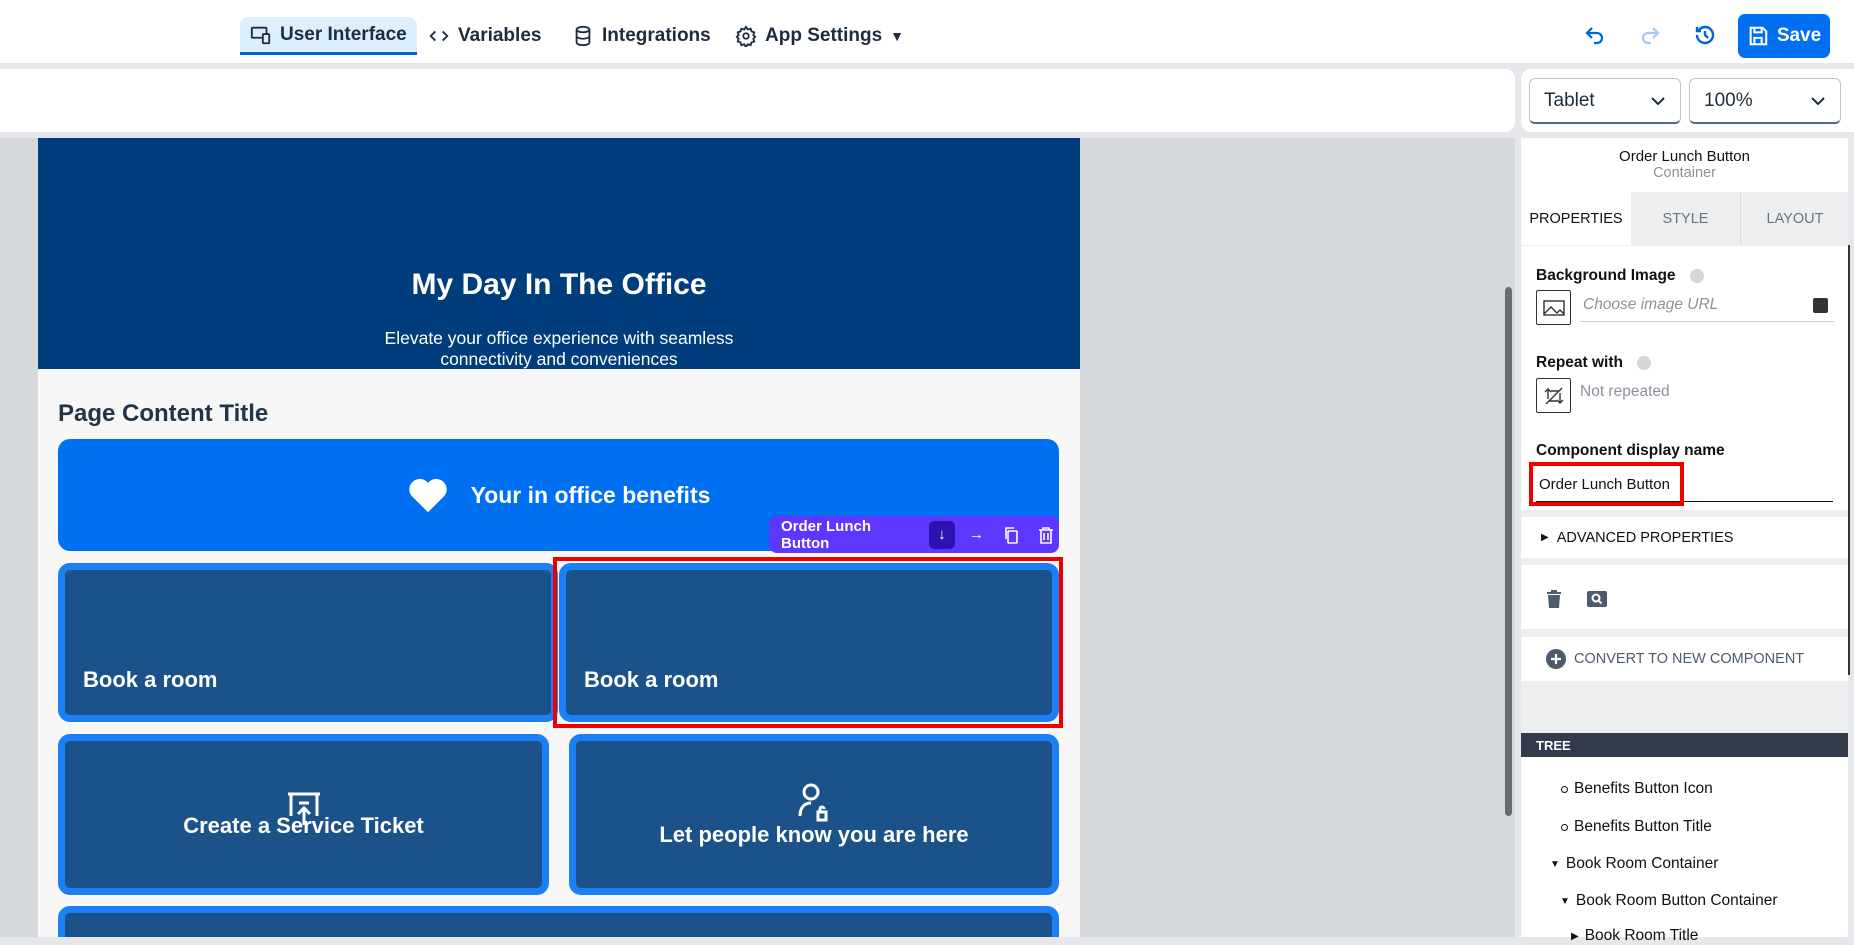 This screenshot has height=945, width=1854. What do you see at coordinates (1689, 659) in the screenshot?
I see `convert-label: CONVERT TO NEW COMPONENT` at bounding box center [1689, 659].